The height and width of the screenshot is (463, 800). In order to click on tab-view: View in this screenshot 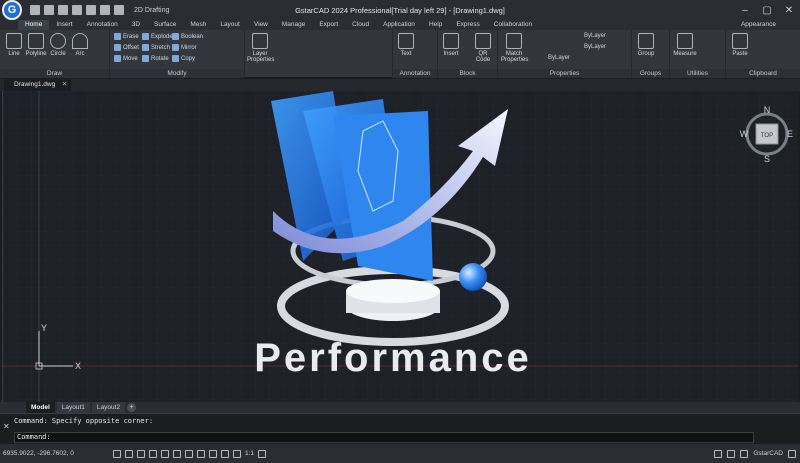, I will do `click(261, 25)`.